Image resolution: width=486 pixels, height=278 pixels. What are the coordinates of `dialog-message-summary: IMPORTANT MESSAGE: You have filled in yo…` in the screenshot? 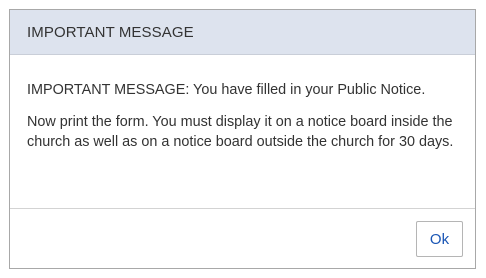 It's located at (226, 90).